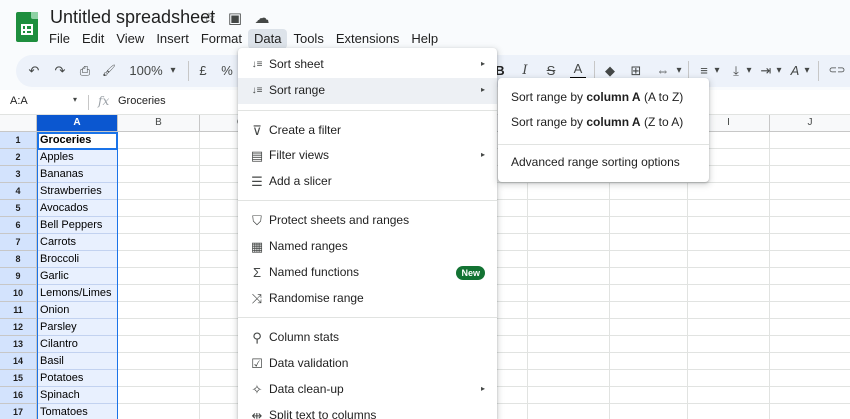 The image size is (850, 419). What do you see at coordinates (736, 71) in the screenshot?
I see `vertical-align-icon: ⤓` at bounding box center [736, 71].